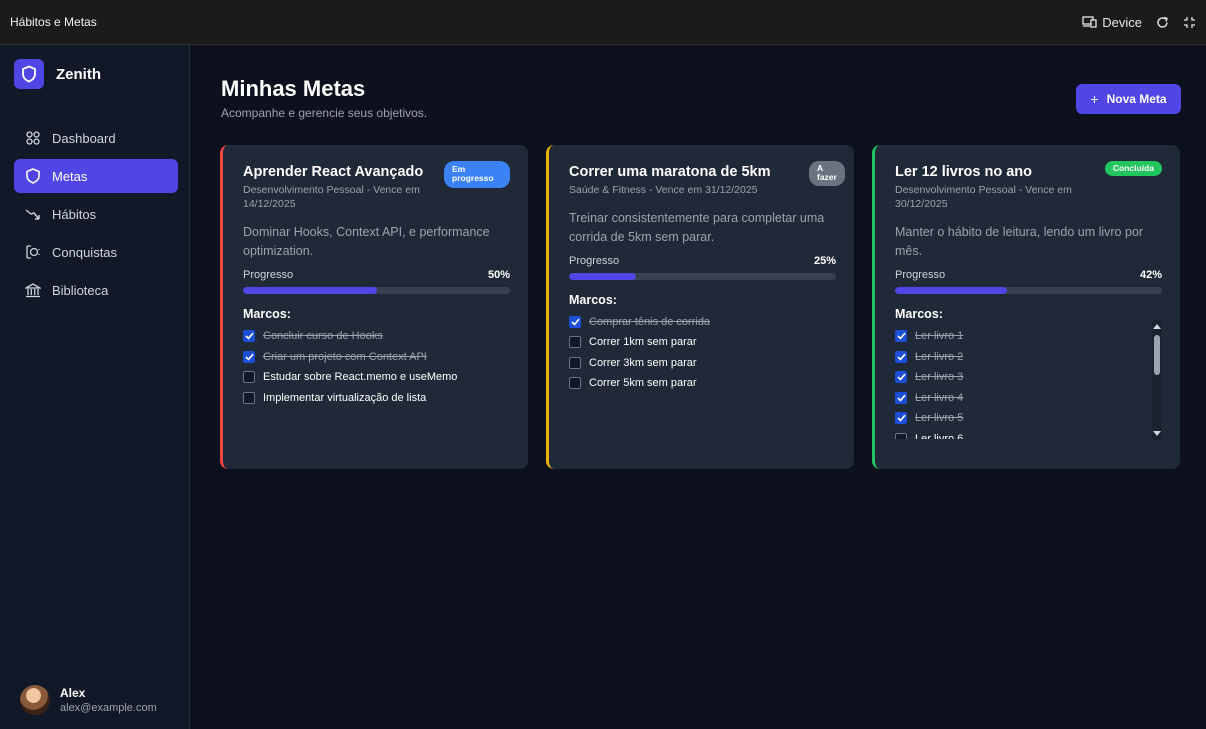 This screenshot has width=1206, height=729. I want to click on fullscreen-icon, so click(1189, 22).